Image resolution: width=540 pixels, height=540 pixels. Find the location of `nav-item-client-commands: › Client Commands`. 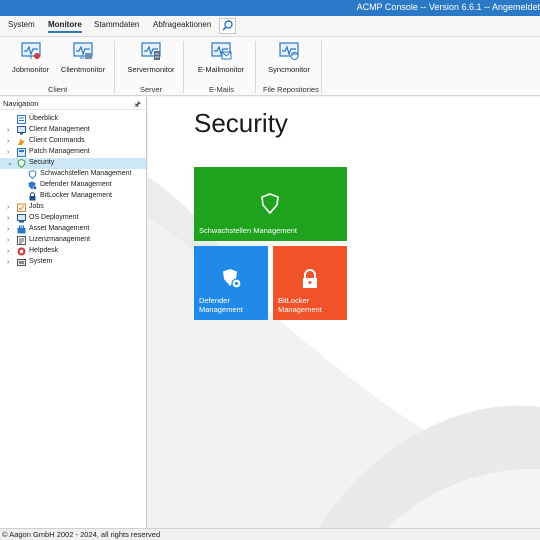

nav-item-client-commands: › Client Commands is located at coordinates (73, 141).